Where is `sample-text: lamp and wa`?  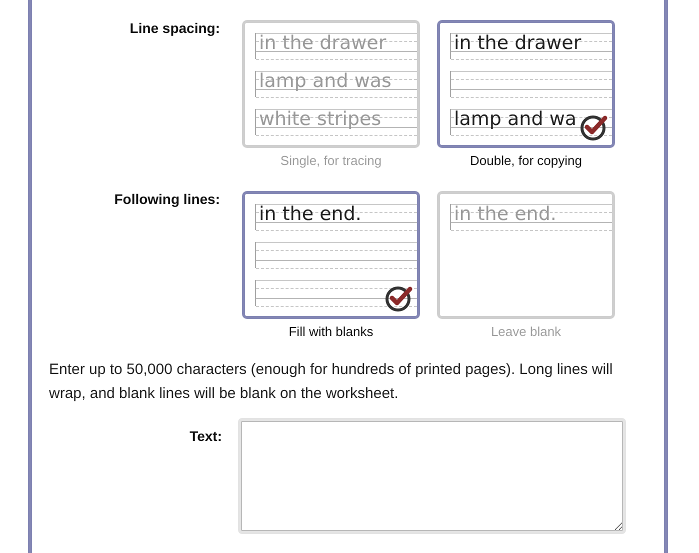
sample-text: lamp and wa is located at coordinates (514, 119).